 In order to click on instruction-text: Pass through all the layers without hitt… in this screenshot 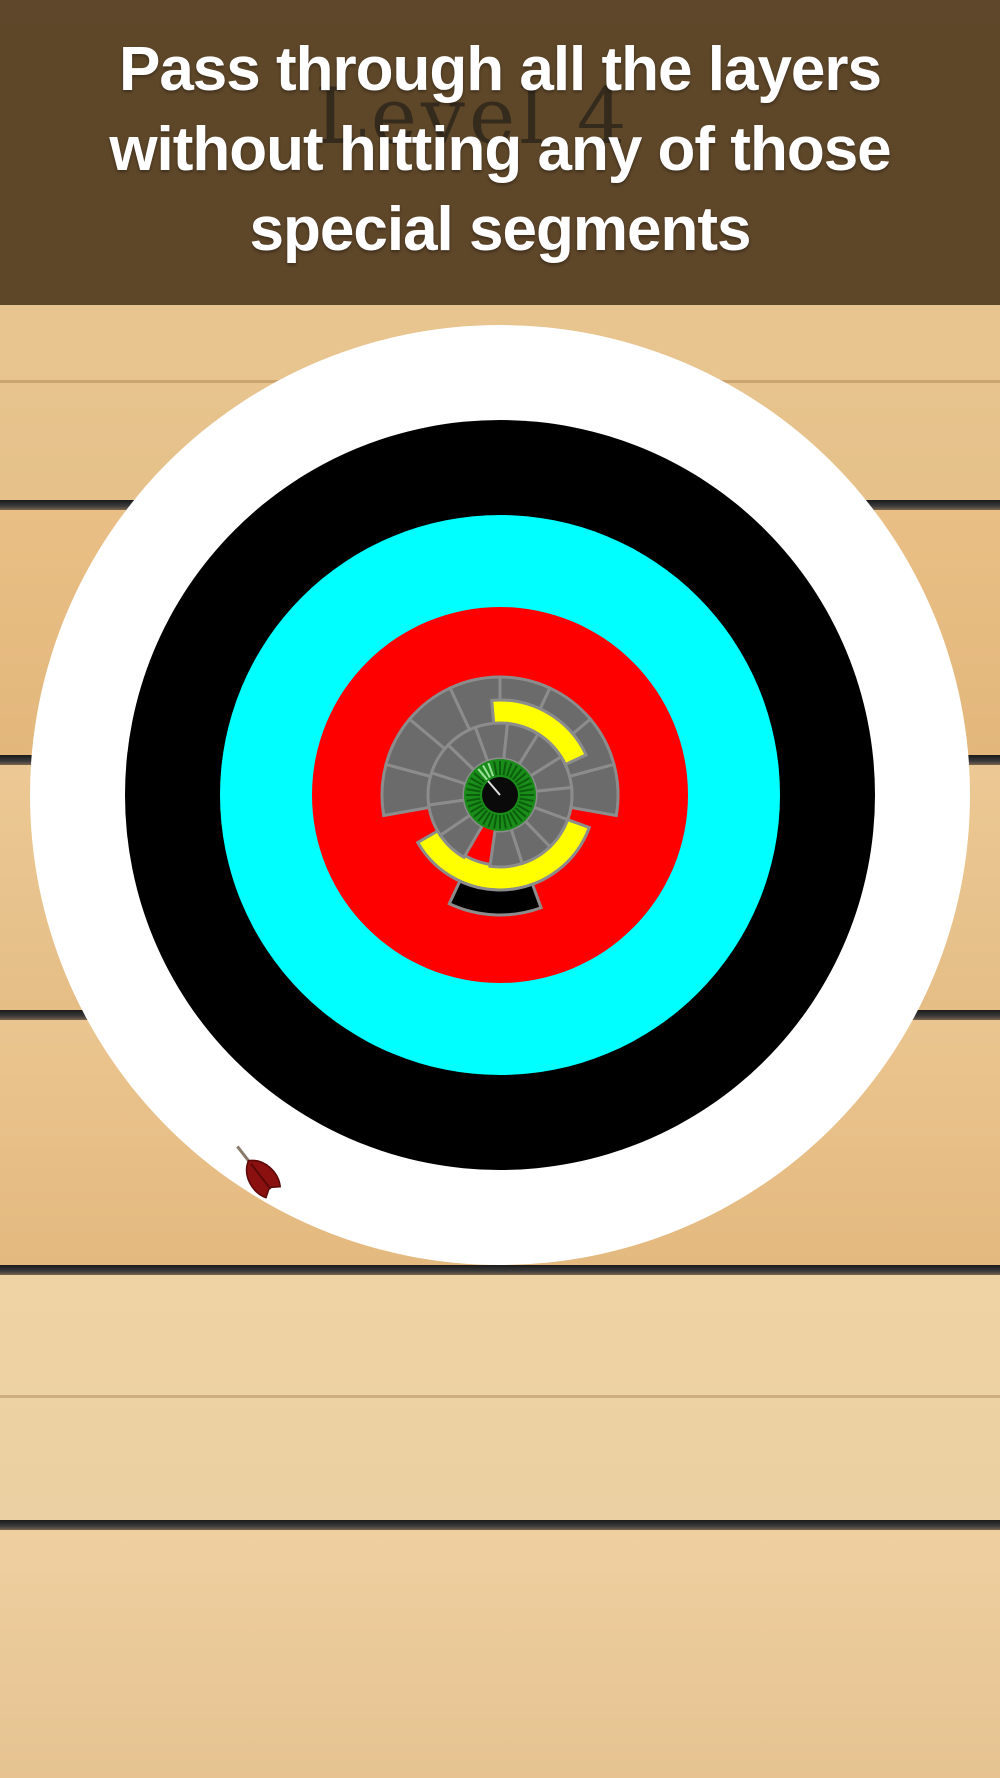, I will do `click(500, 149)`.